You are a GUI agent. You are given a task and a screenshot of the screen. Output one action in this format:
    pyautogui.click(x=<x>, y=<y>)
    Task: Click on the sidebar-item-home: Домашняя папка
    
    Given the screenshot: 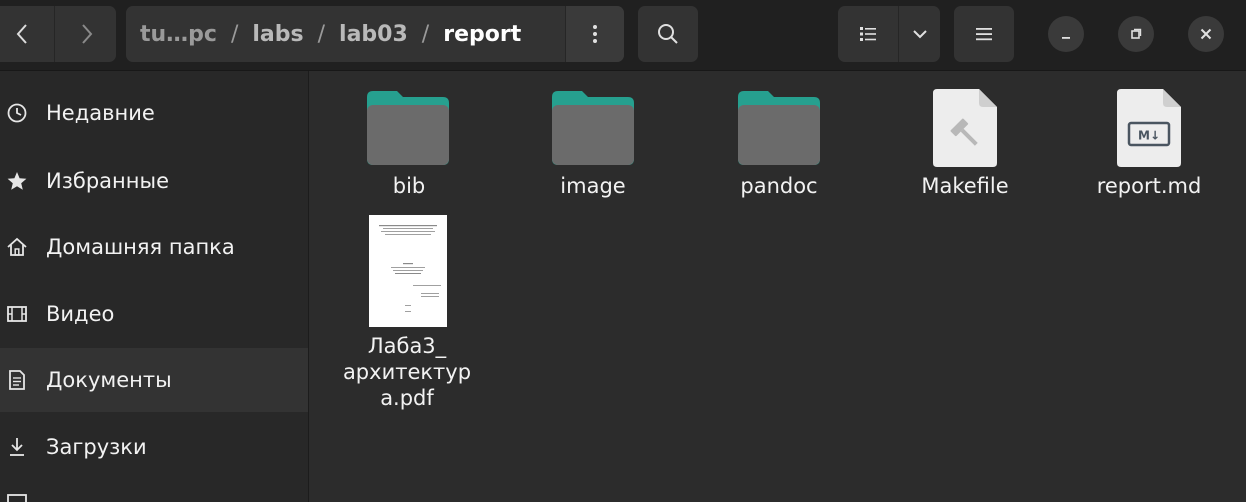 What is the action you would take?
    pyautogui.click(x=154, y=247)
    